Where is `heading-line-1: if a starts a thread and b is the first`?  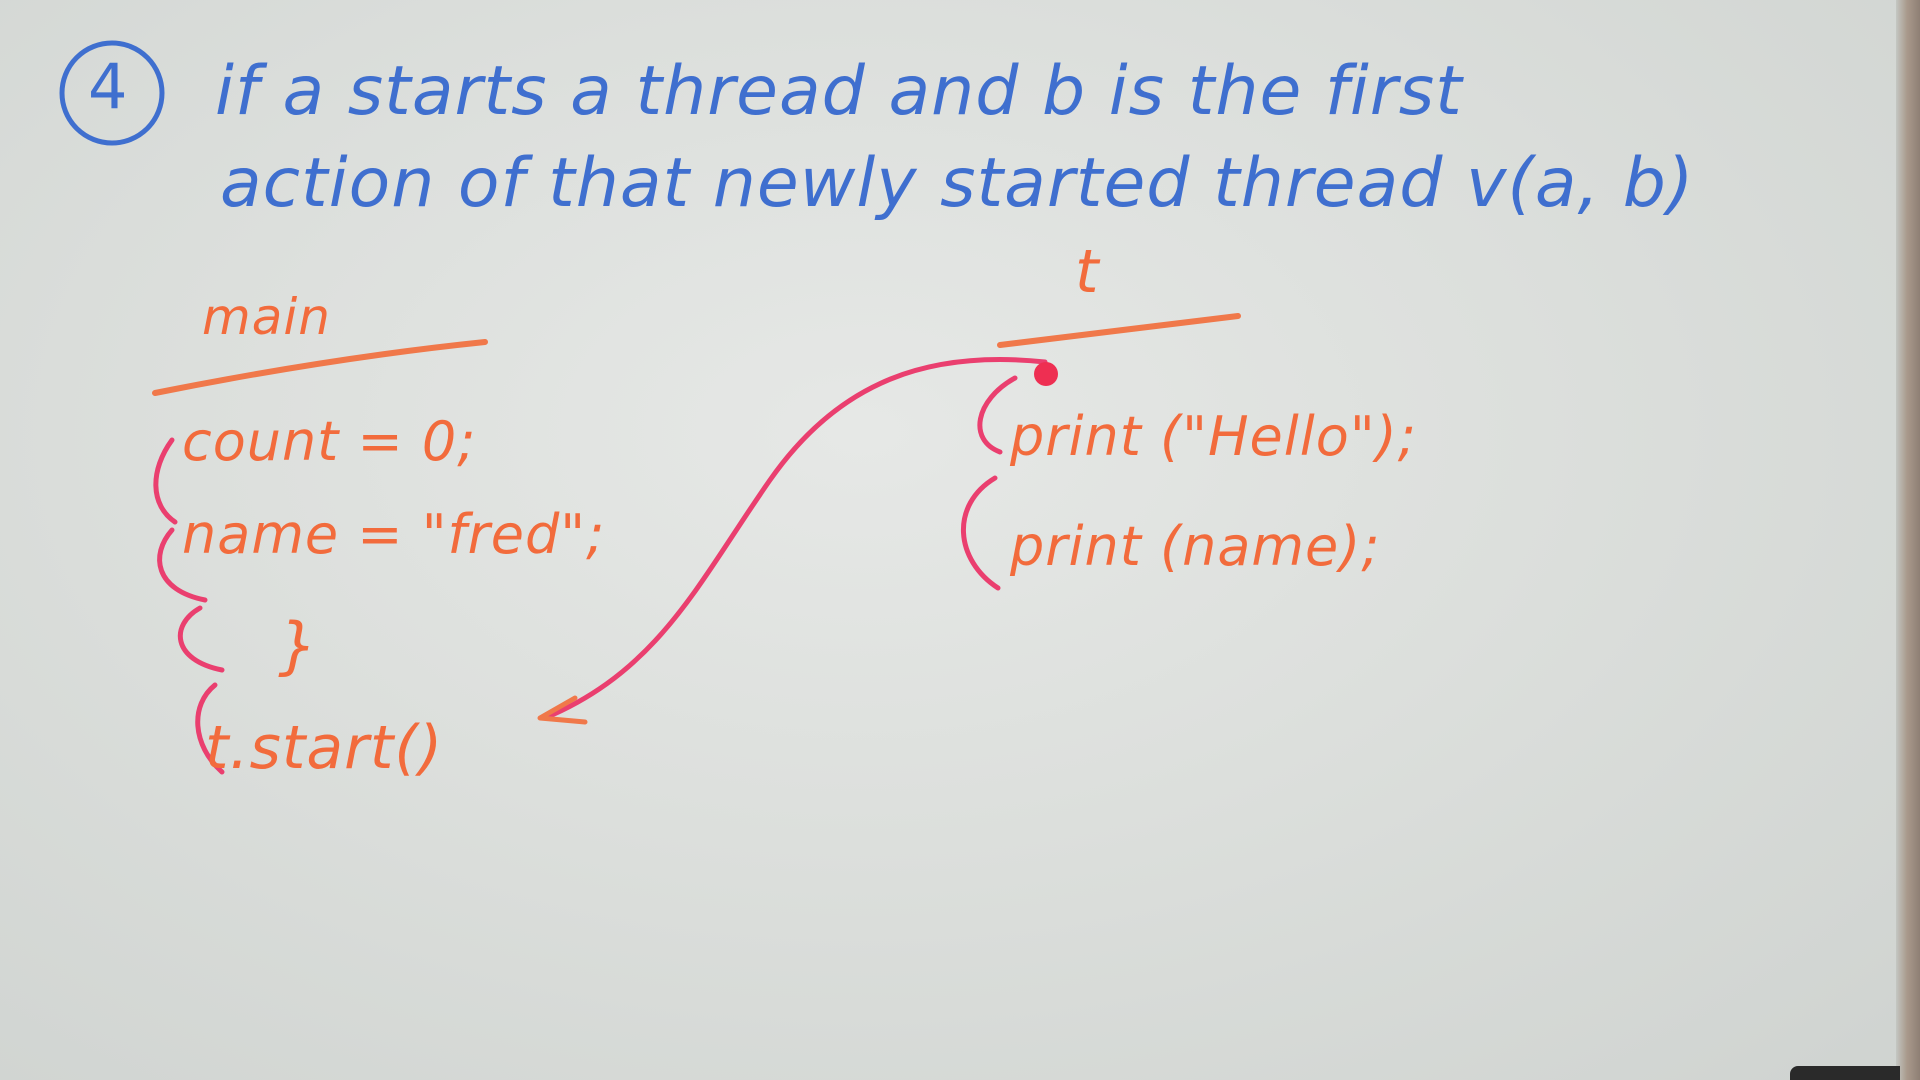
heading-line-1: if a starts a thread and b is the first is located at coordinates (839, 91).